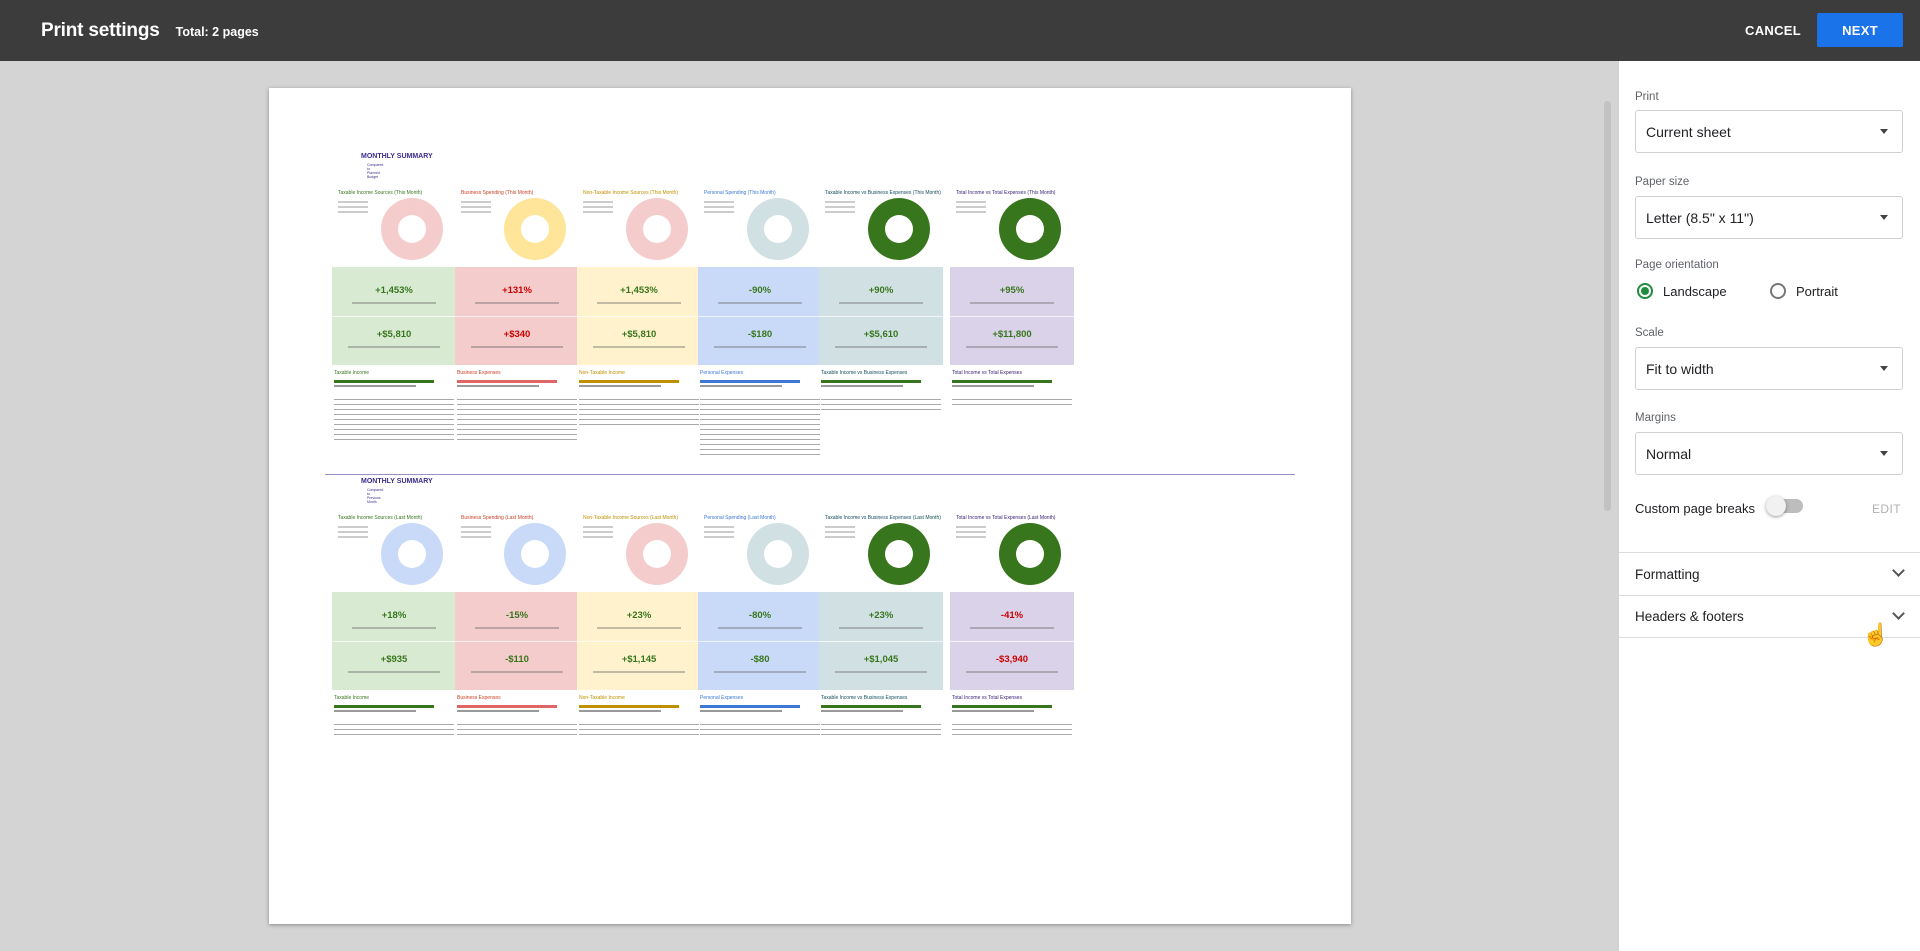  Describe the element at coordinates (1773, 30) in the screenshot. I see `cancel-button: CANCEL` at that location.